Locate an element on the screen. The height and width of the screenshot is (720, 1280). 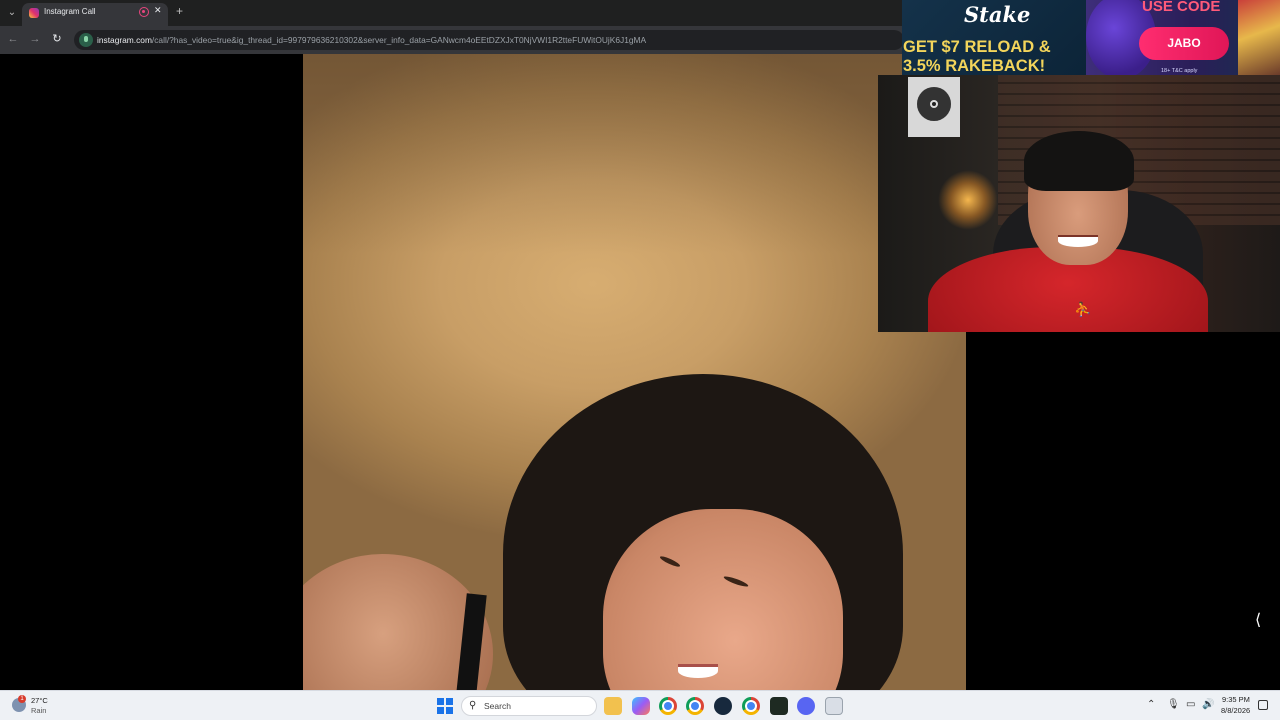
windows-start-icon is located at coordinates (445, 706).